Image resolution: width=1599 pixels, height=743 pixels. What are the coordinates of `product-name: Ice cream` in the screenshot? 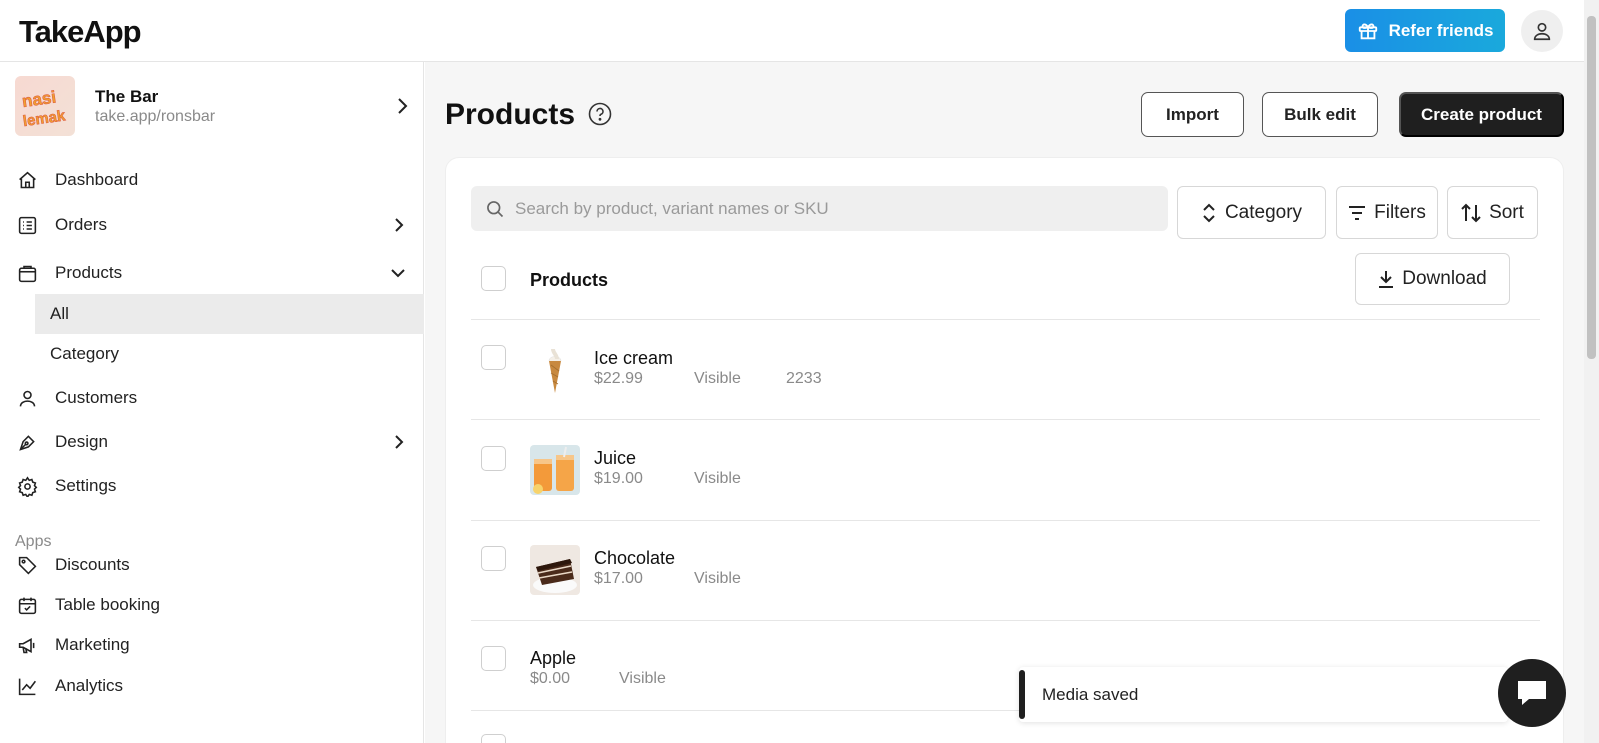 It's located at (633, 358).